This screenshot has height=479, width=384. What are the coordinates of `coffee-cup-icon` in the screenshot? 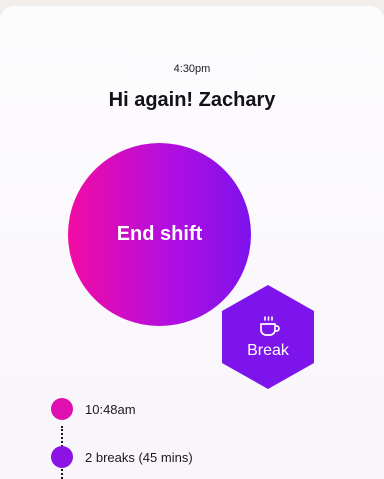 It's located at (270, 326).